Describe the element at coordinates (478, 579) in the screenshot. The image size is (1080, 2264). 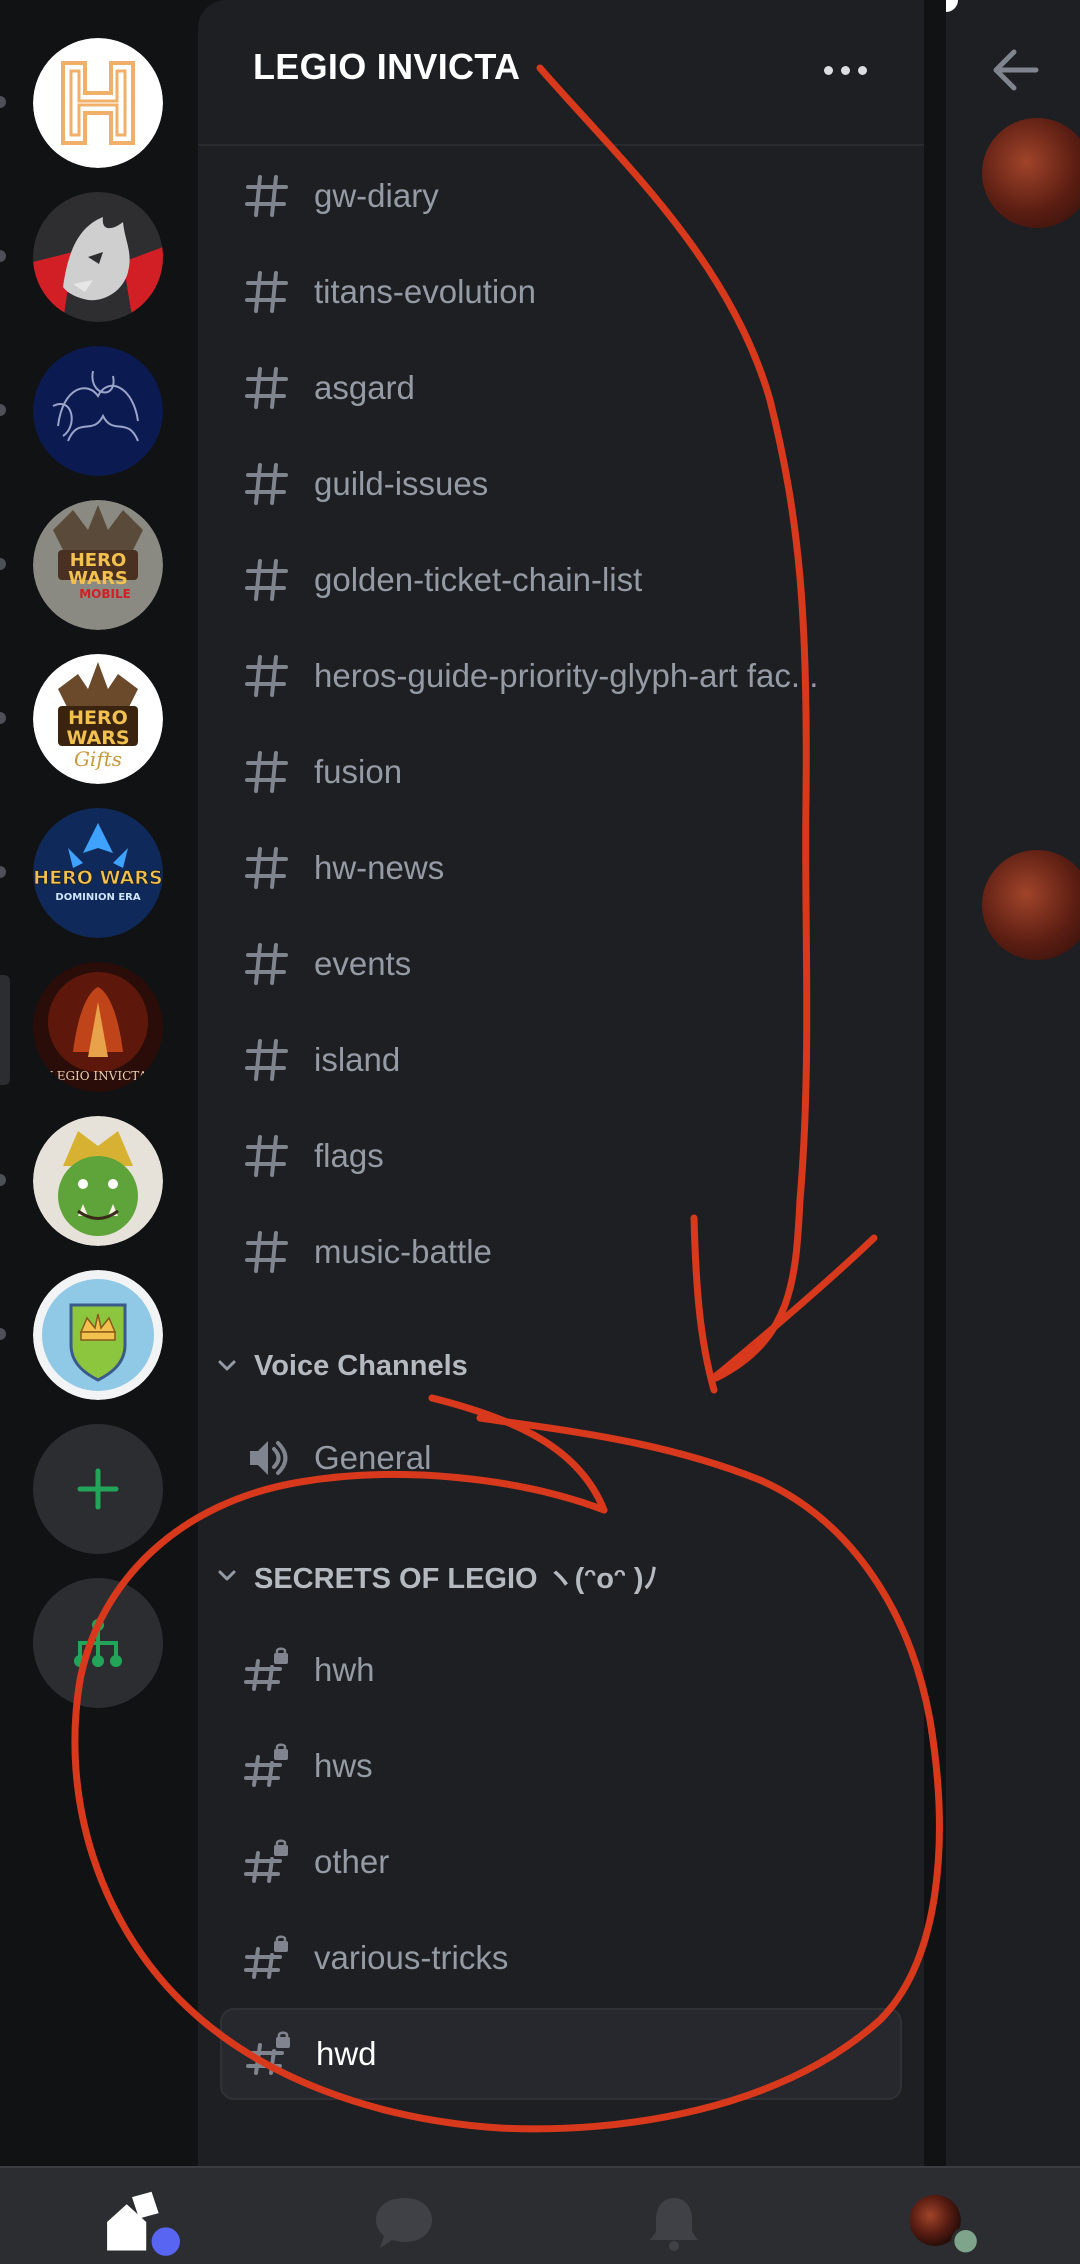
I see `channel-name: golden-ticket-chain-list` at that location.